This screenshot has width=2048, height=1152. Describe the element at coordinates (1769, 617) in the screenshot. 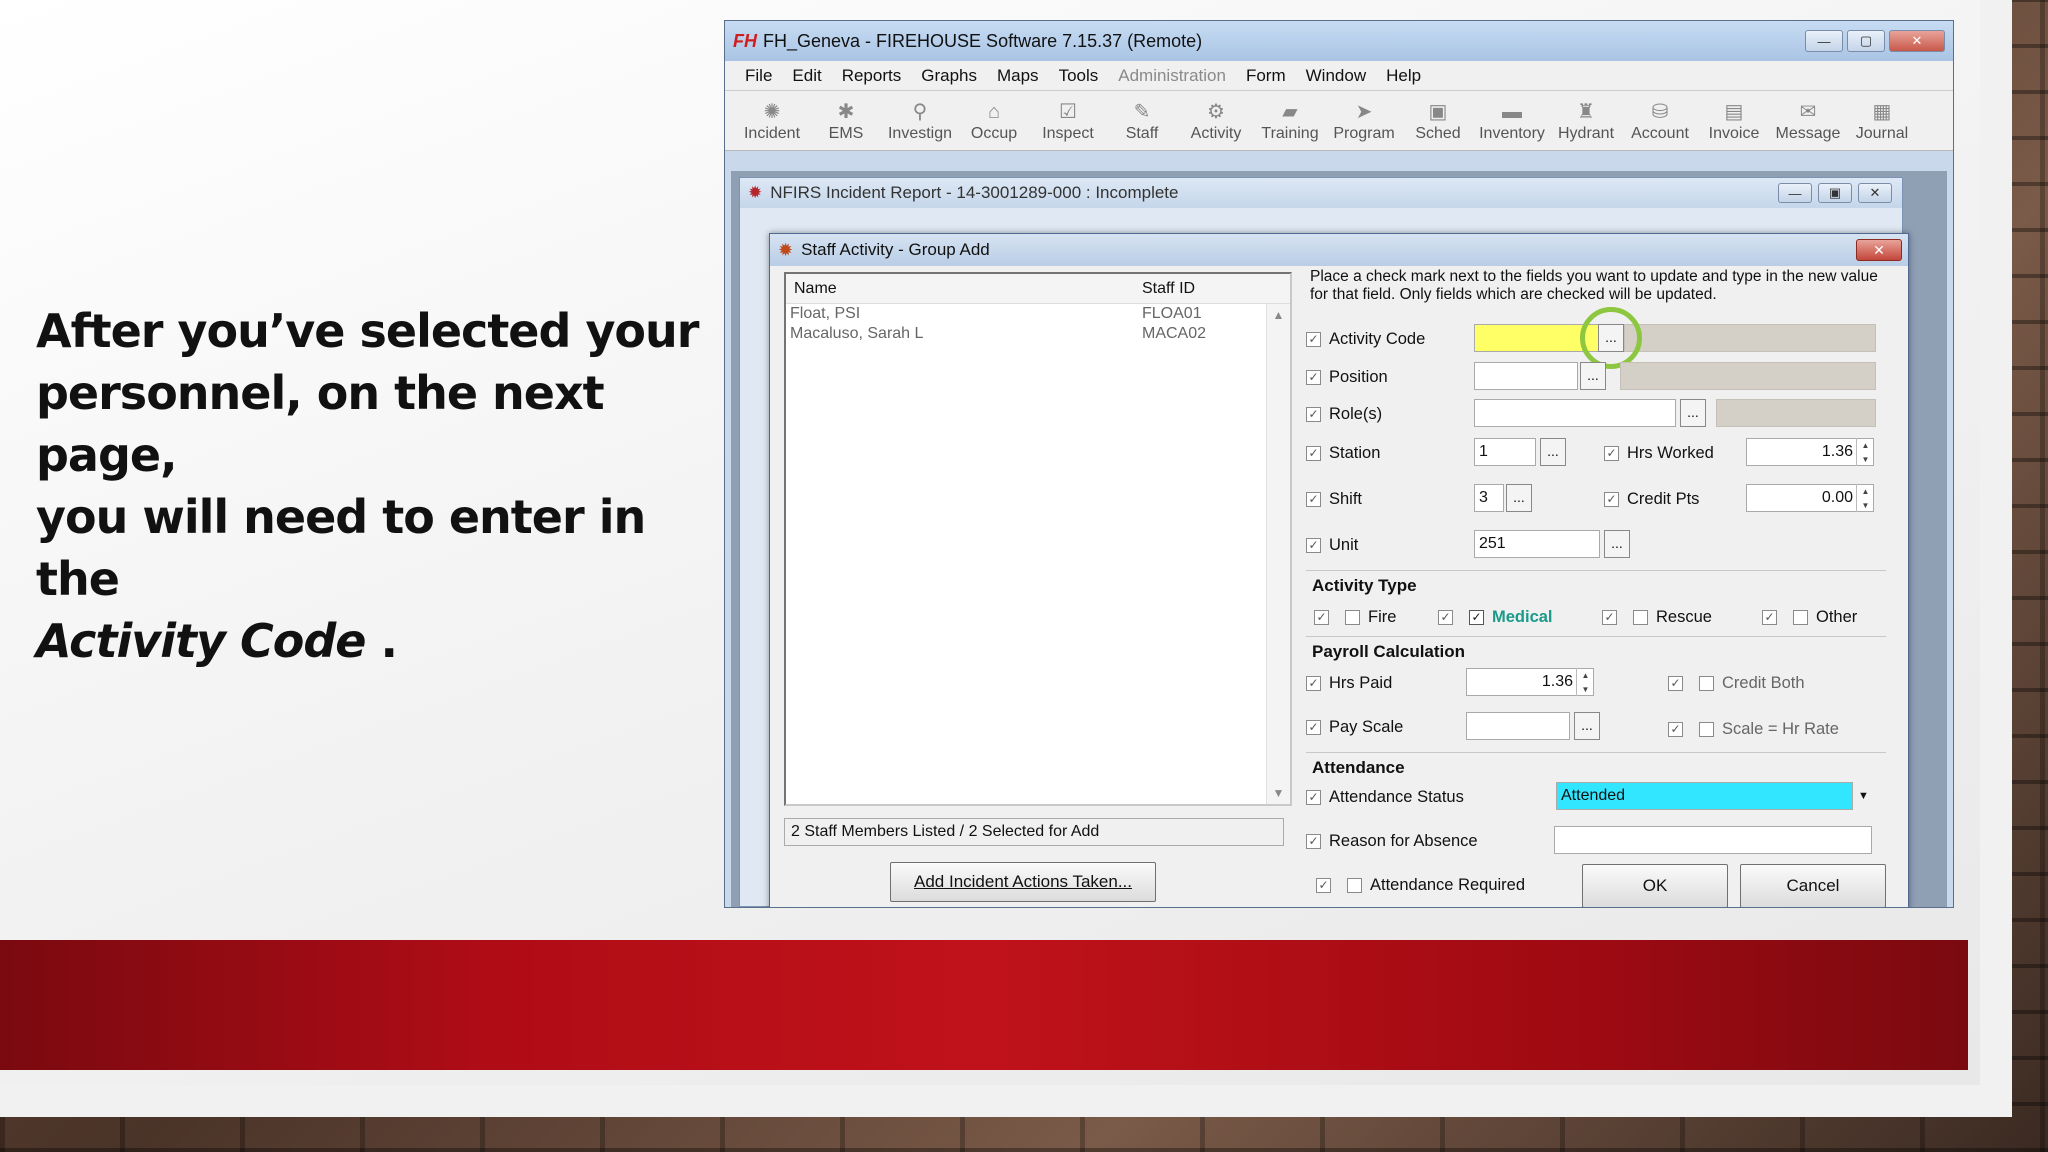

I see `other-enable-check: ✓` at that location.